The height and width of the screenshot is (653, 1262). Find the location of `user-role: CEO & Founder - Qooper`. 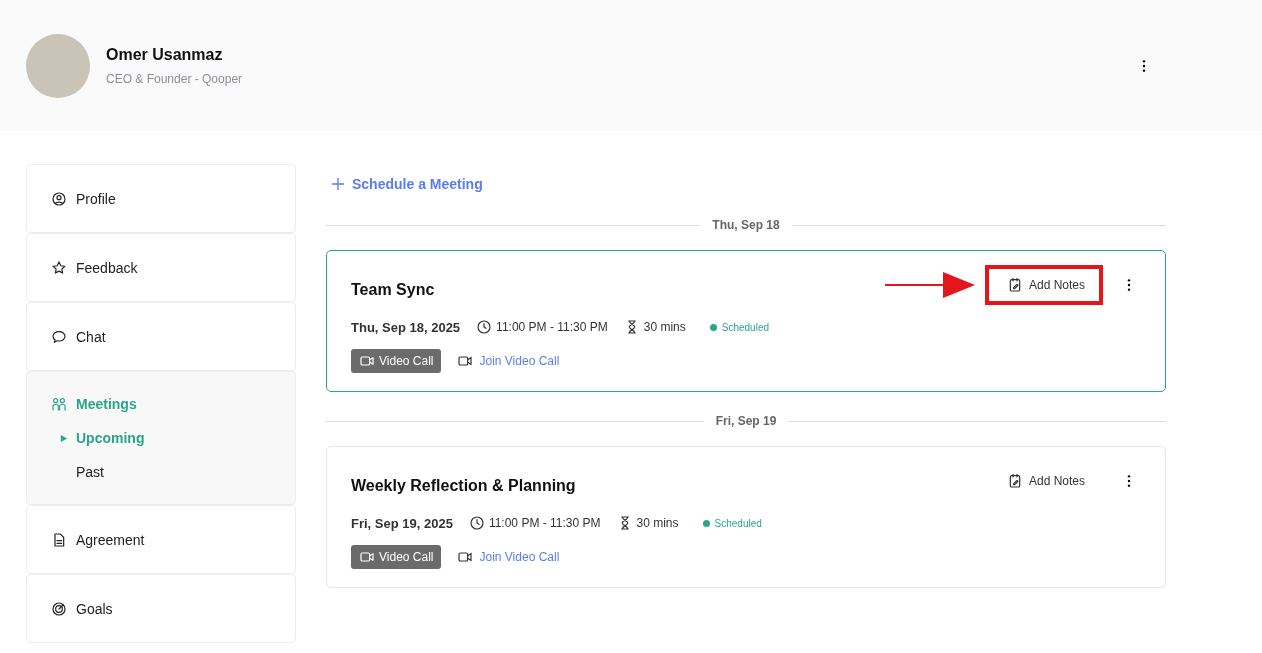

user-role: CEO & Founder - Qooper is located at coordinates (175, 78).